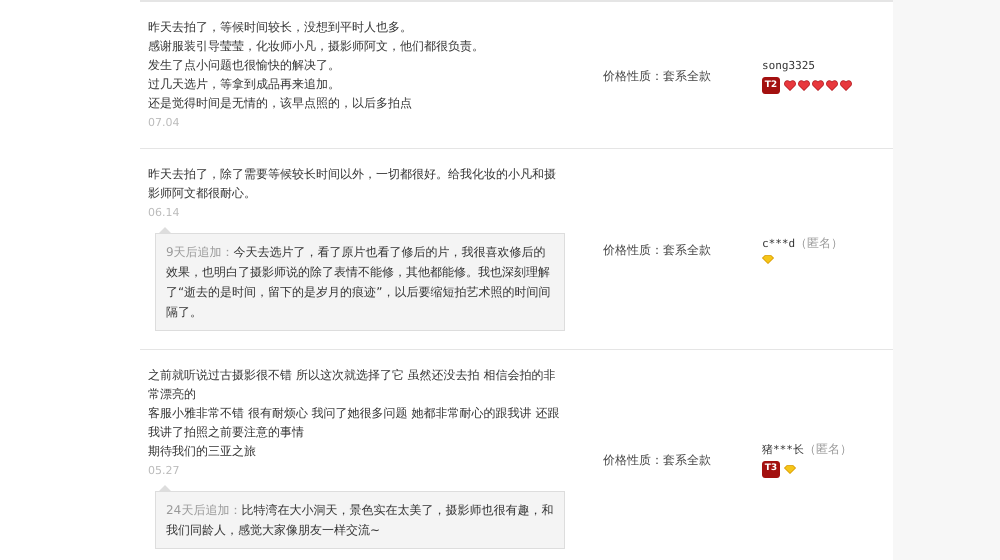 This screenshot has height=560, width=1000. What do you see at coordinates (164, 123) in the screenshot?
I see `review-date: 07.04` at bounding box center [164, 123].